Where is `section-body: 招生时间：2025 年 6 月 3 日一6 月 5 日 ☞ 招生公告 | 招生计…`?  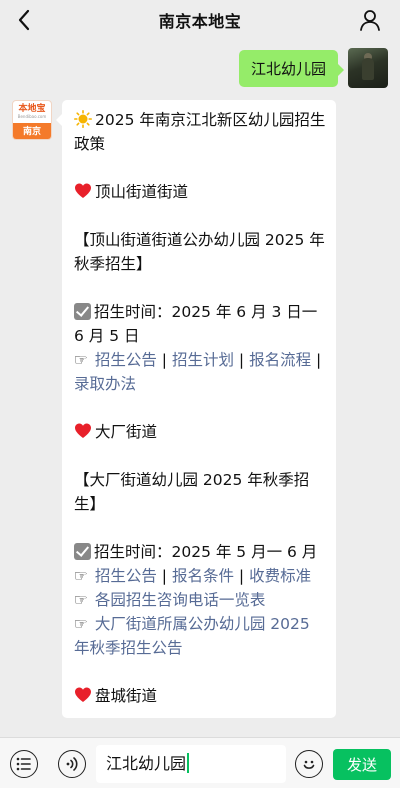 section-body: 招生时间：2025 年 6 月 3 日一6 月 5 日 ☞ 招生公告 | 招生计… is located at coordinates (200, 348).